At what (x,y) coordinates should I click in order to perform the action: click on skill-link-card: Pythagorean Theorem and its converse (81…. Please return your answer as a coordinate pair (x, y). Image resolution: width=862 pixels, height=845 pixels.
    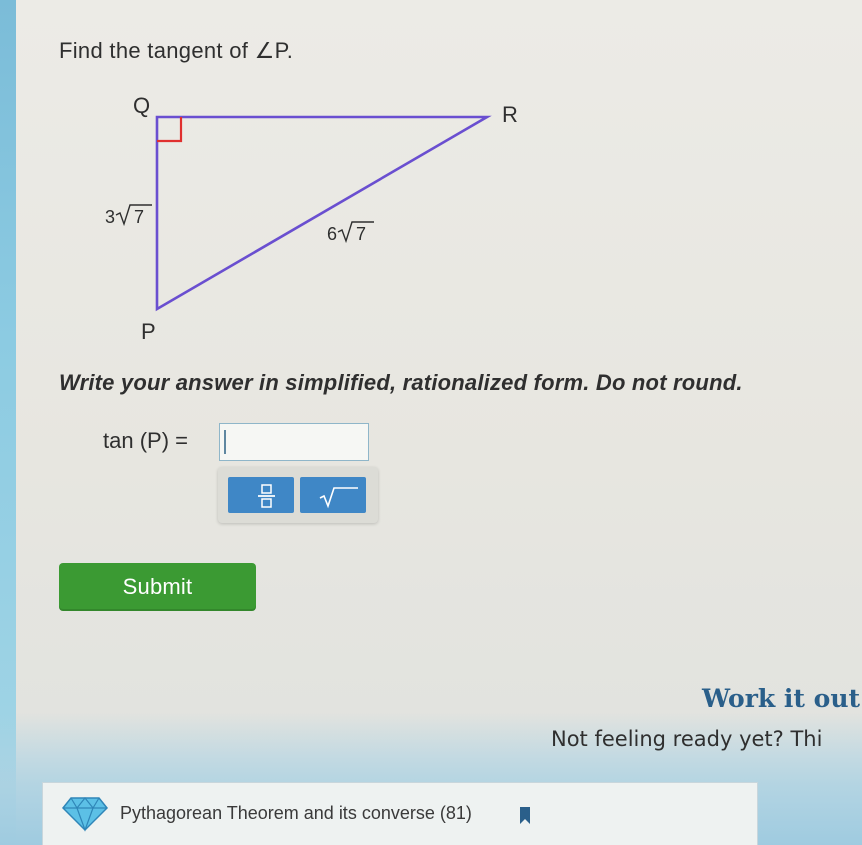
    Looking at the image, I should click on (400, 813).